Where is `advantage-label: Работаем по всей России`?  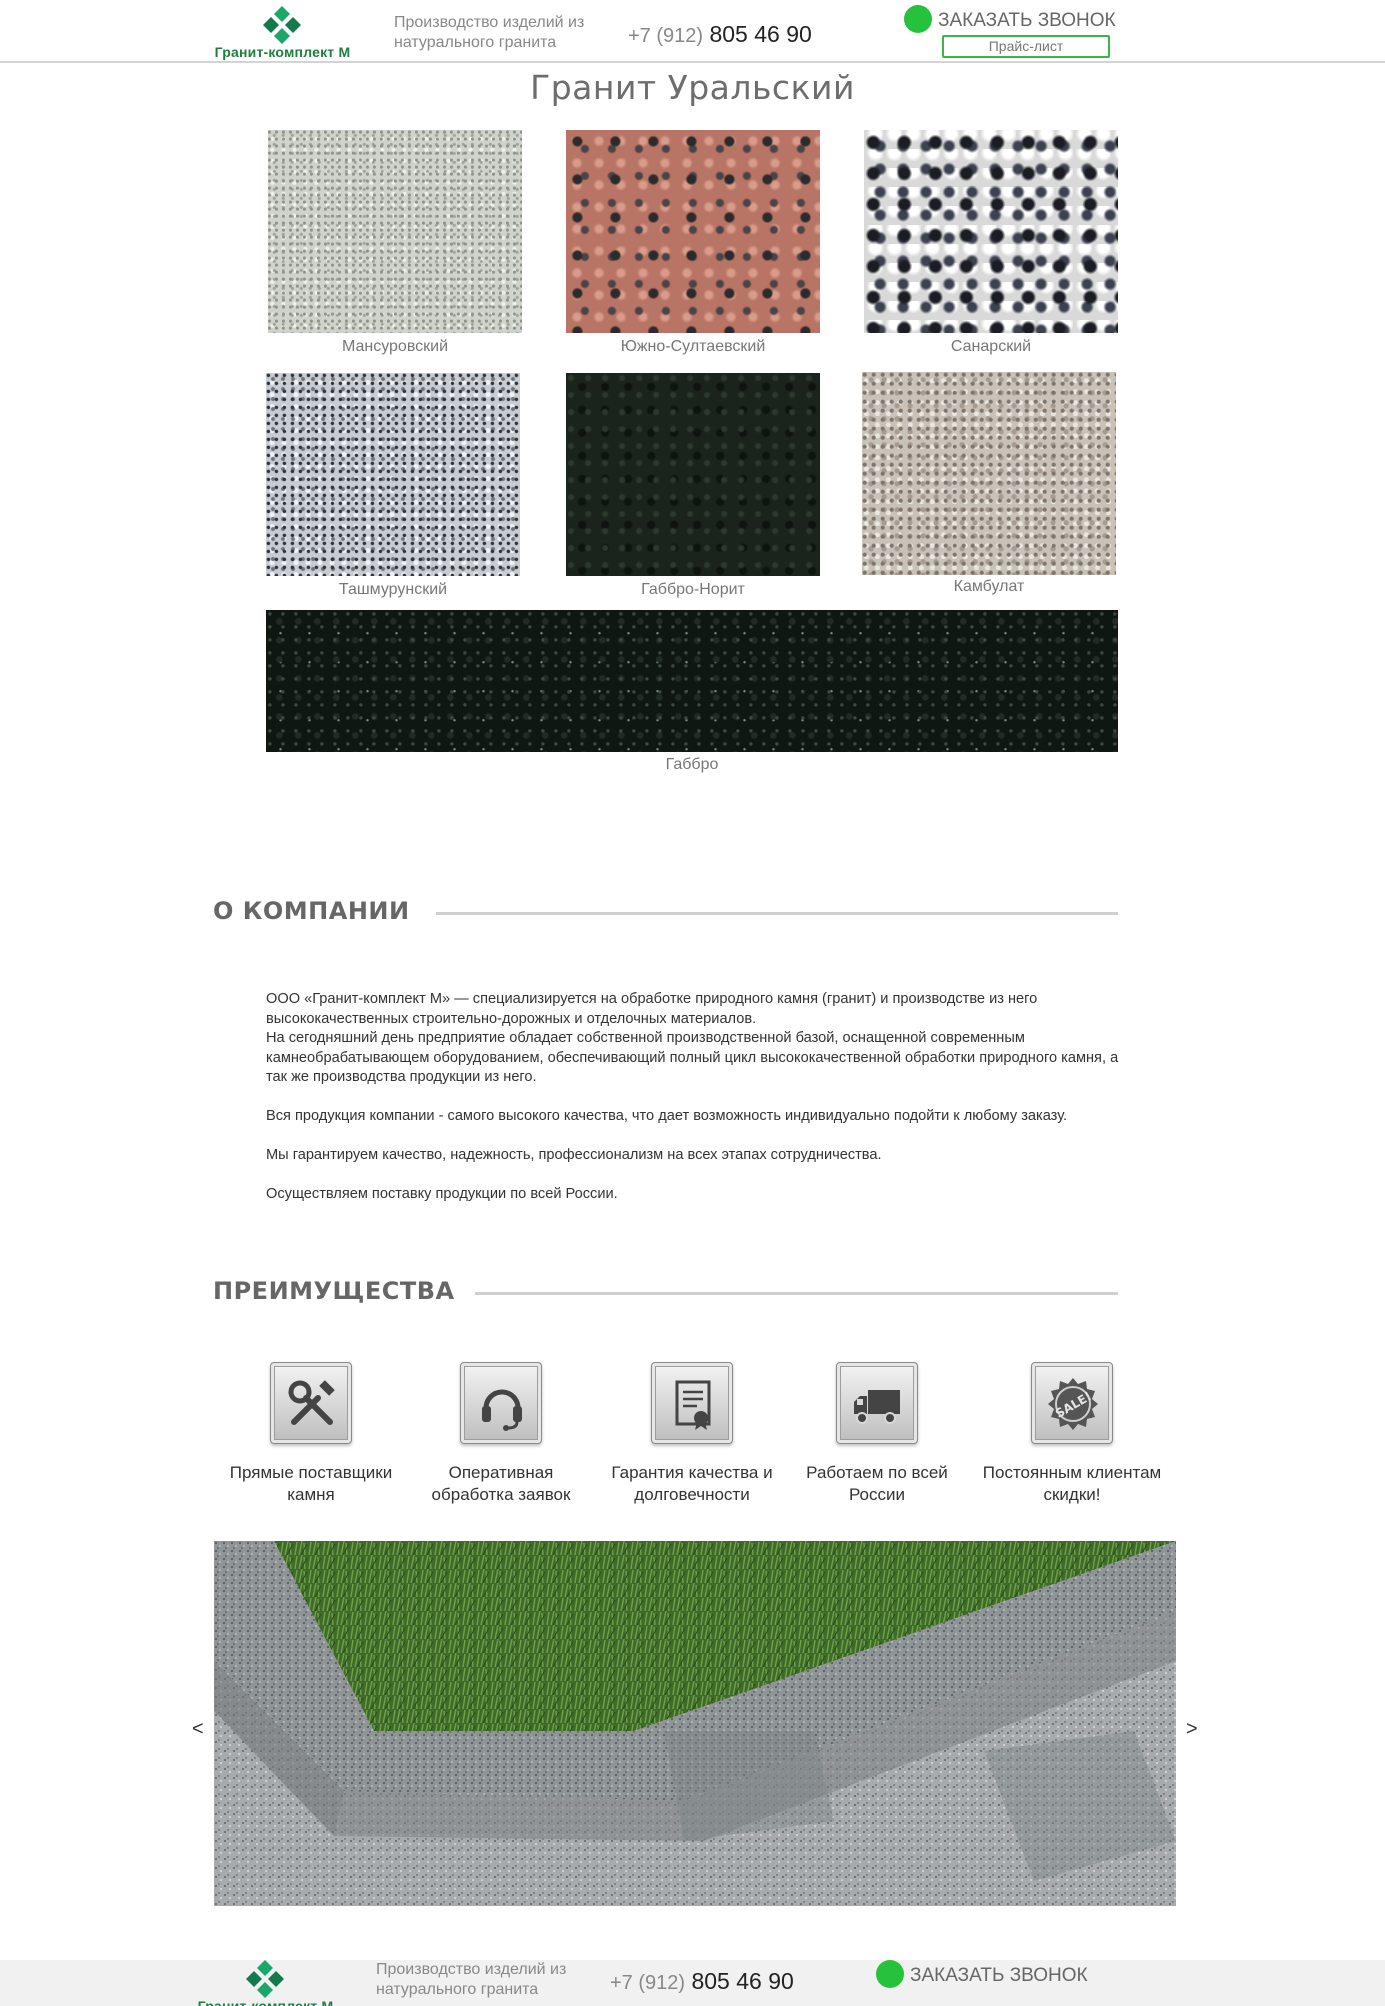 advantage-label: Работаем по всей России is located at coordinates (877, 1483).